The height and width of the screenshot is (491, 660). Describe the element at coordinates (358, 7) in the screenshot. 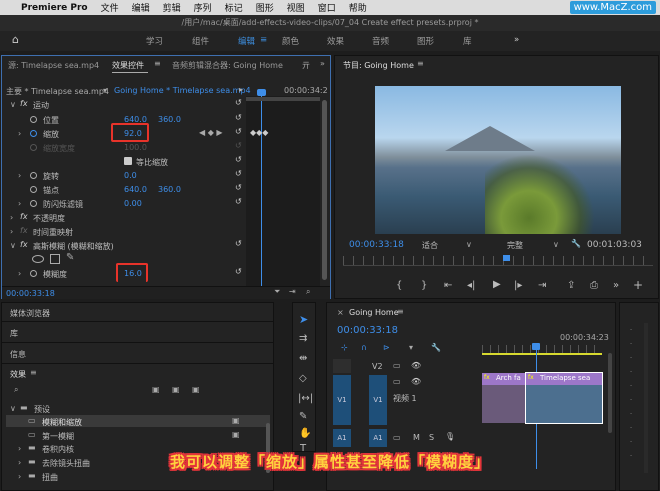

I see `menu-help: 帮助` at that location.